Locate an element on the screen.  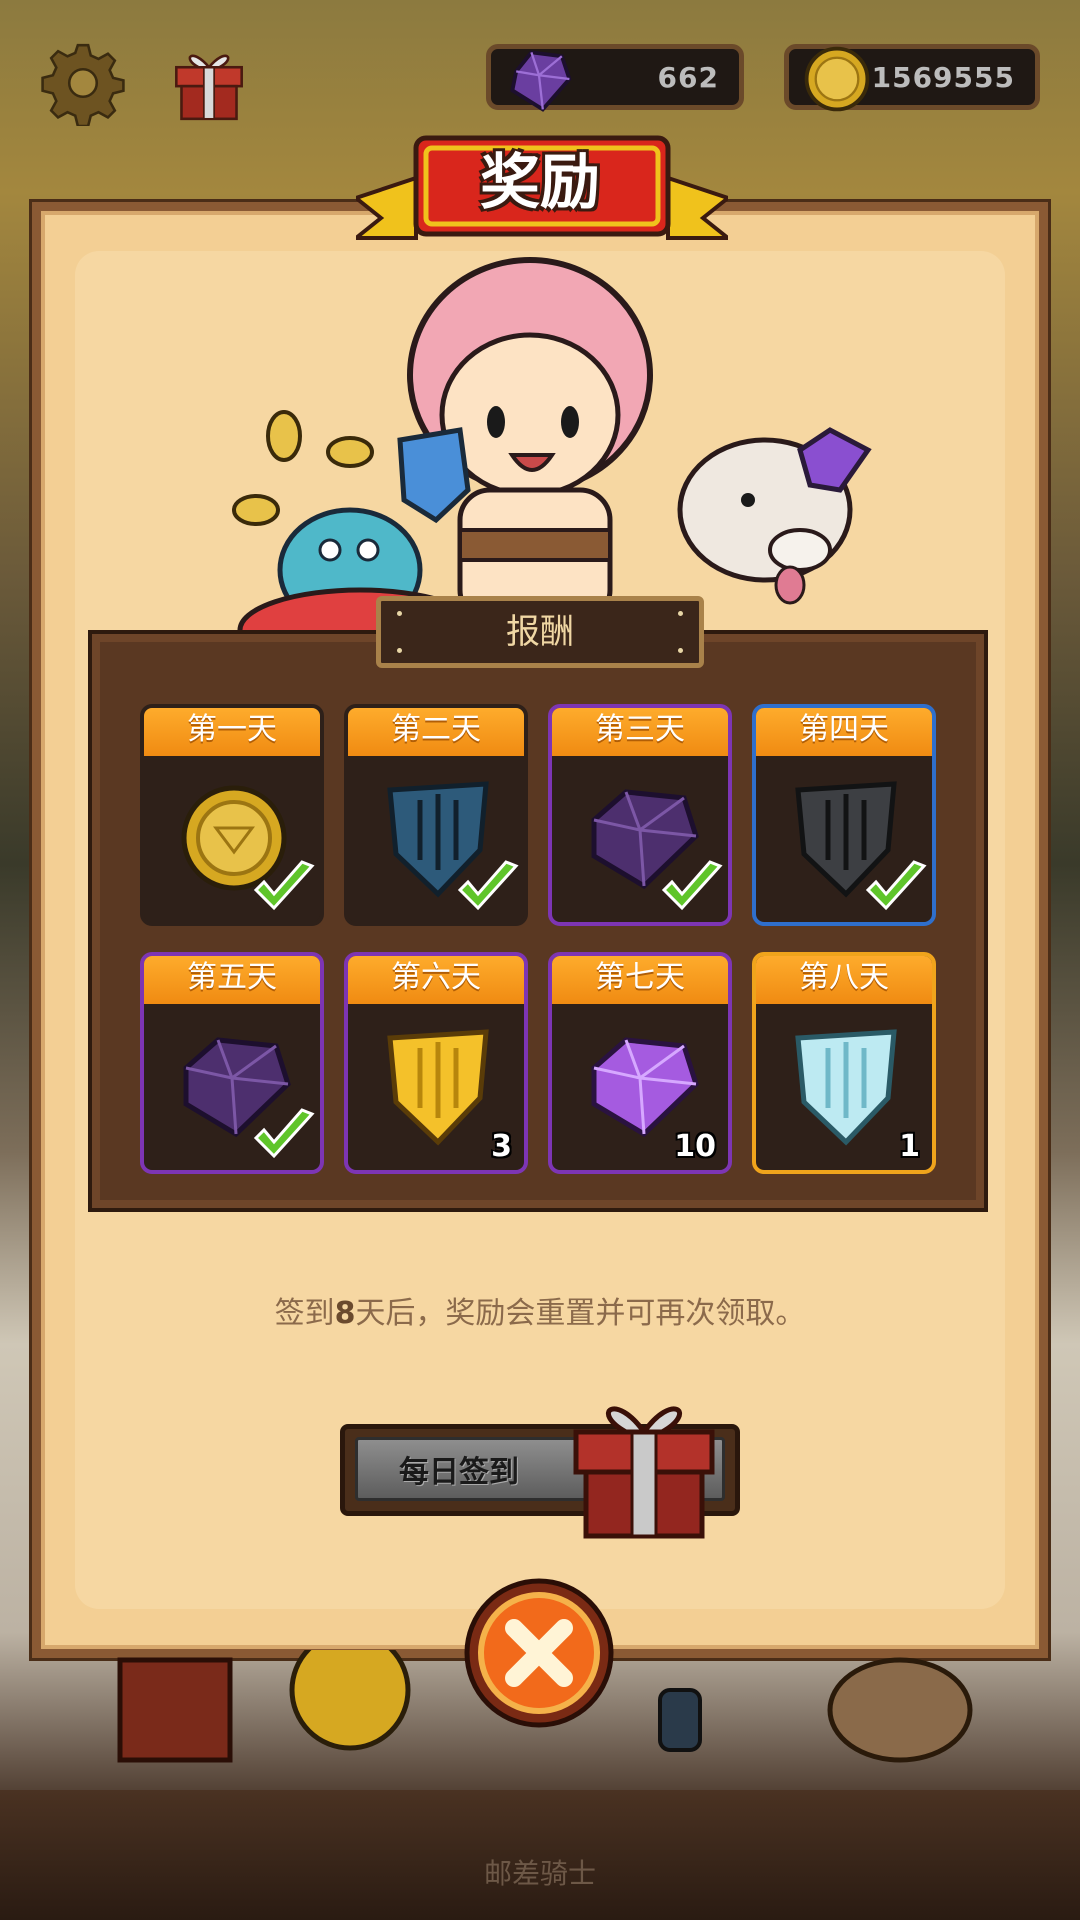
ice-shield-icon is located at coordinates (846, 1087).